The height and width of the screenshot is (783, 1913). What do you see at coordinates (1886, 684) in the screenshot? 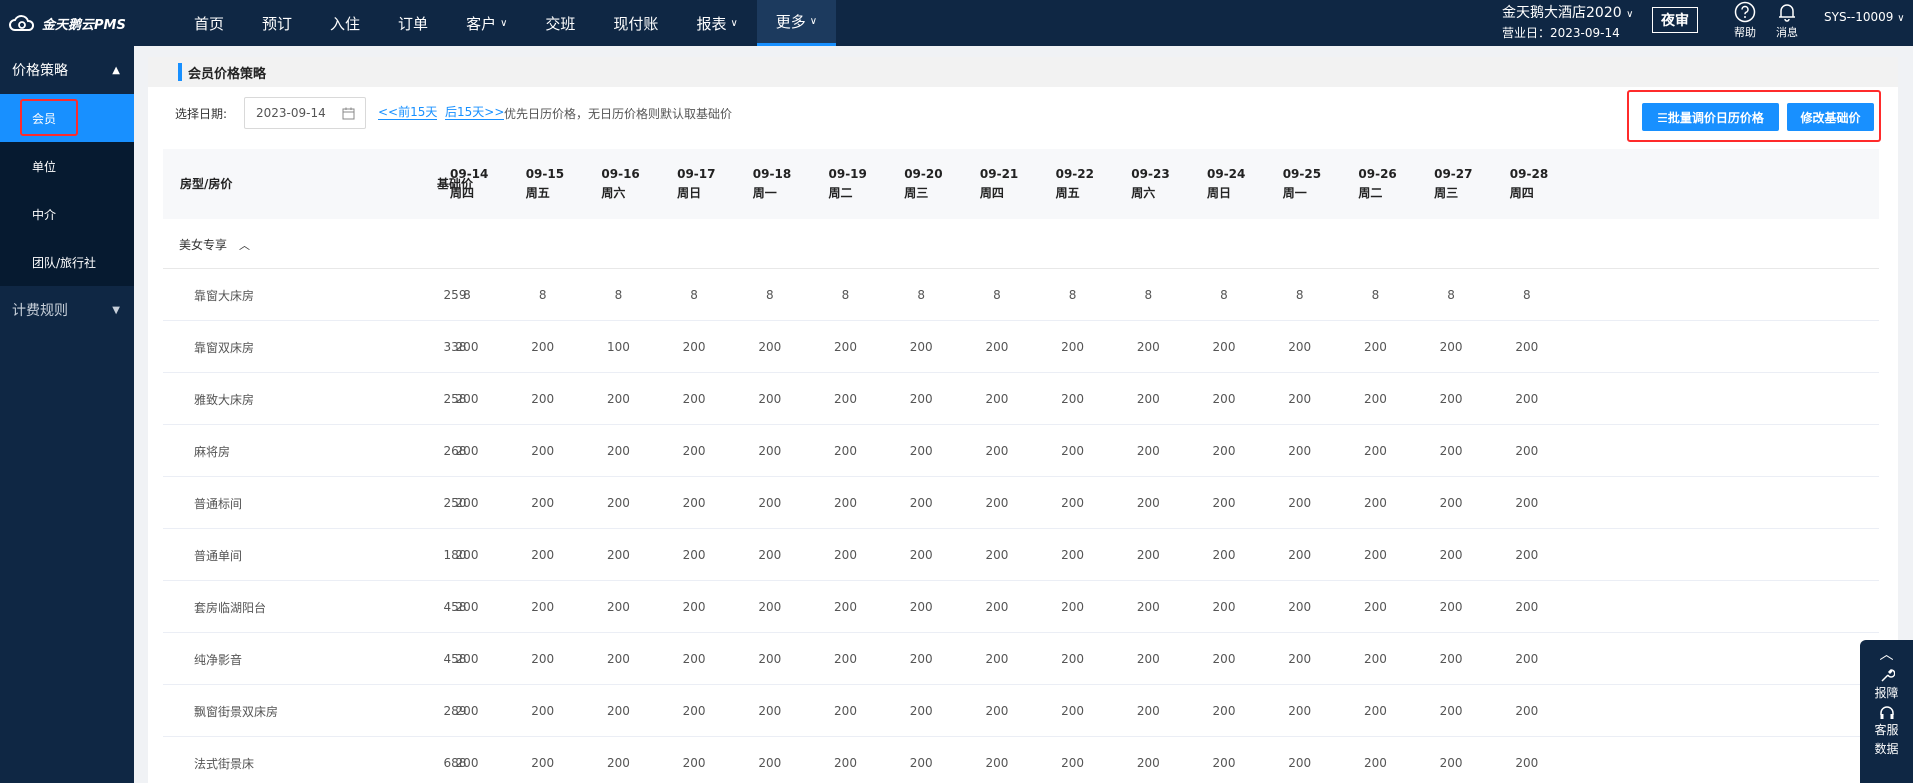
I see `report-fault-button: 报障` at bounding box center [1886, 684].